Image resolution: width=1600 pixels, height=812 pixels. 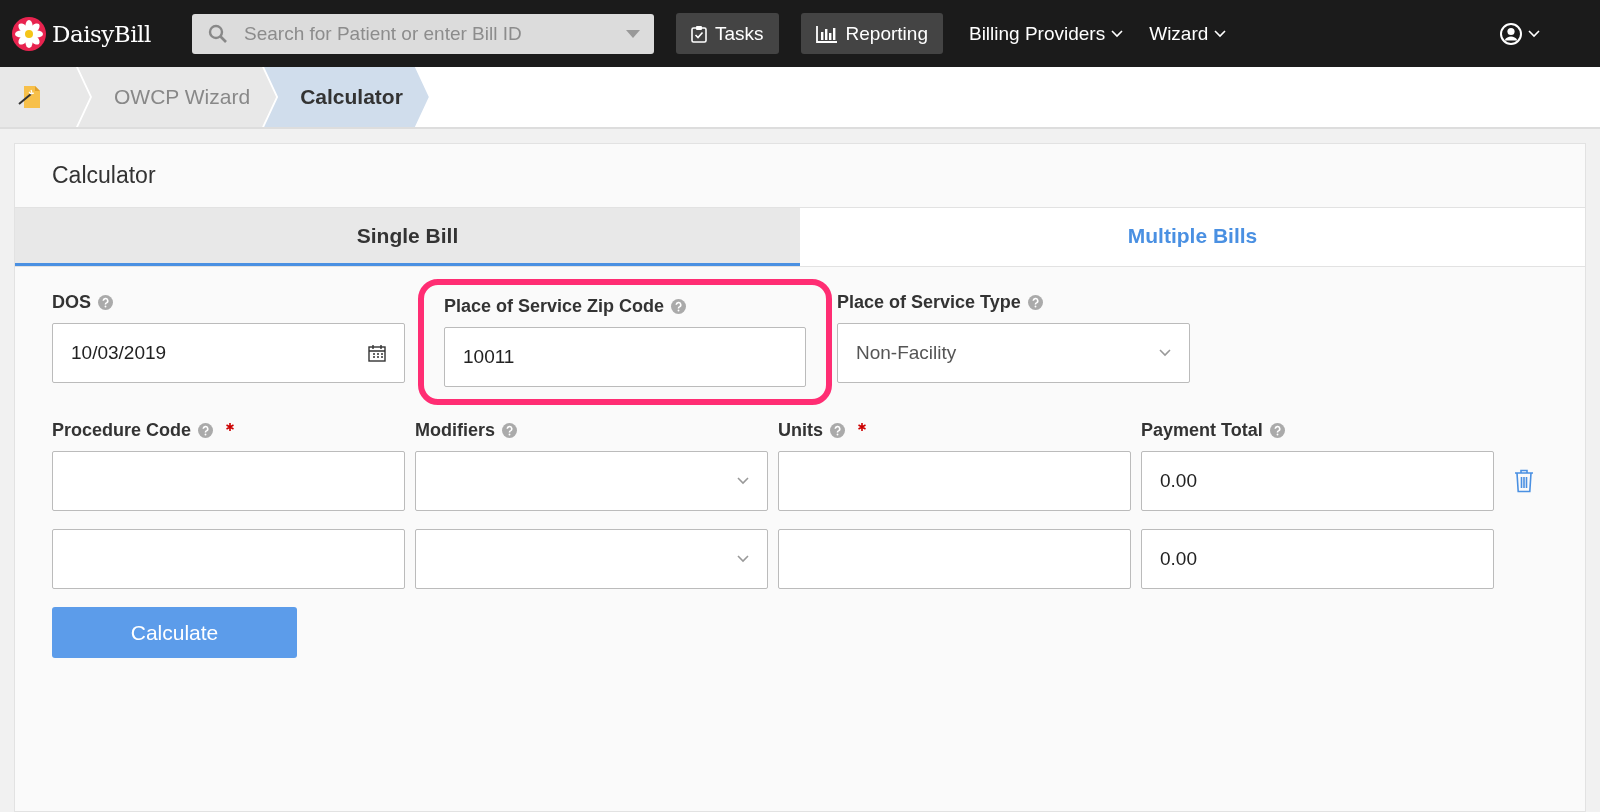 I want to click on daisy-logo-icon, so click(x=29, y=33).